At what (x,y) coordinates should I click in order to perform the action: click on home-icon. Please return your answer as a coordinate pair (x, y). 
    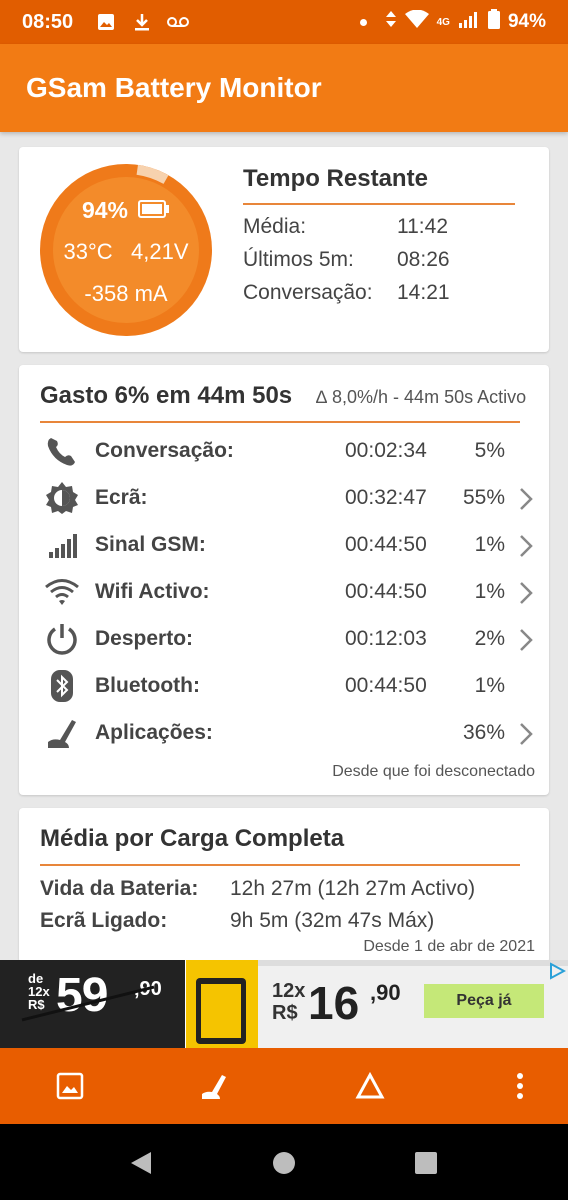
    Looking at the image, I should click on (284, 1163).